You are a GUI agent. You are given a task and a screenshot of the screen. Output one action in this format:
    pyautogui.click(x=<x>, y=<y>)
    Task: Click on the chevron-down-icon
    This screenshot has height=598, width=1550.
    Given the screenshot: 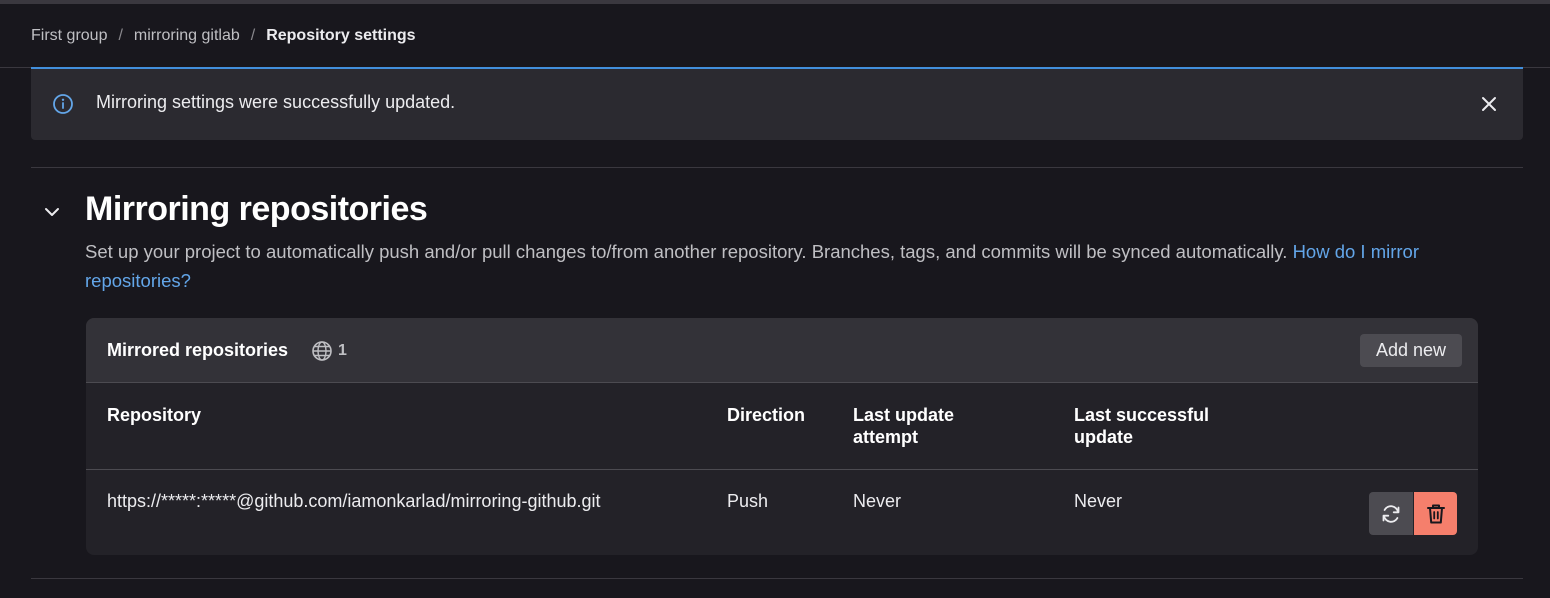 What is the action you would take?
    pyautogui.click(x=52, y=212)
    